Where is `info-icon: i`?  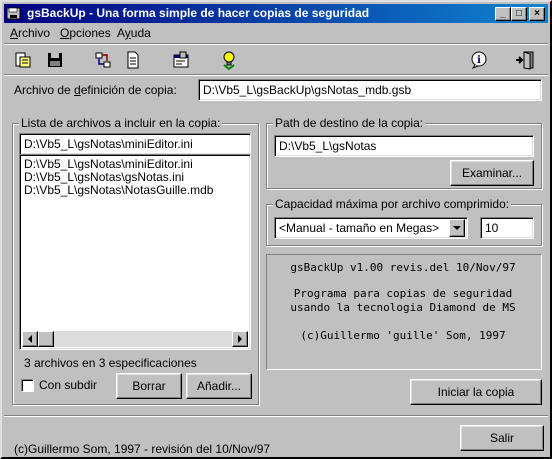
info-icon: i is located at coordinates (479, 60).